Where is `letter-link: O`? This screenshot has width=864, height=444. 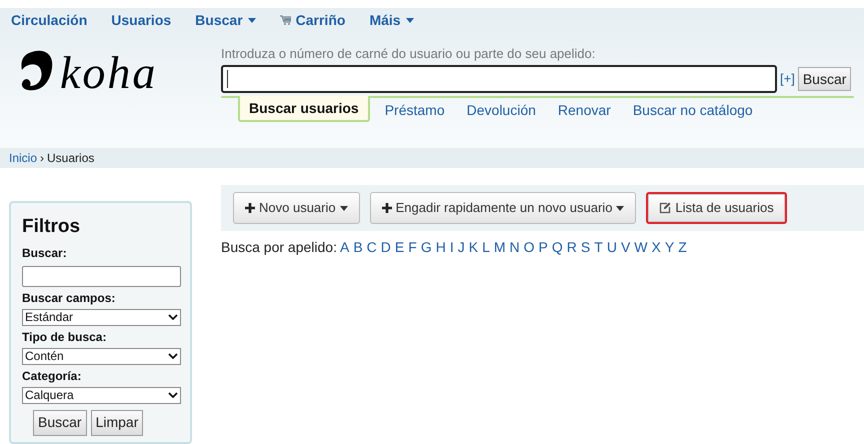
letter-link: O is located at coordinates (529, 247).